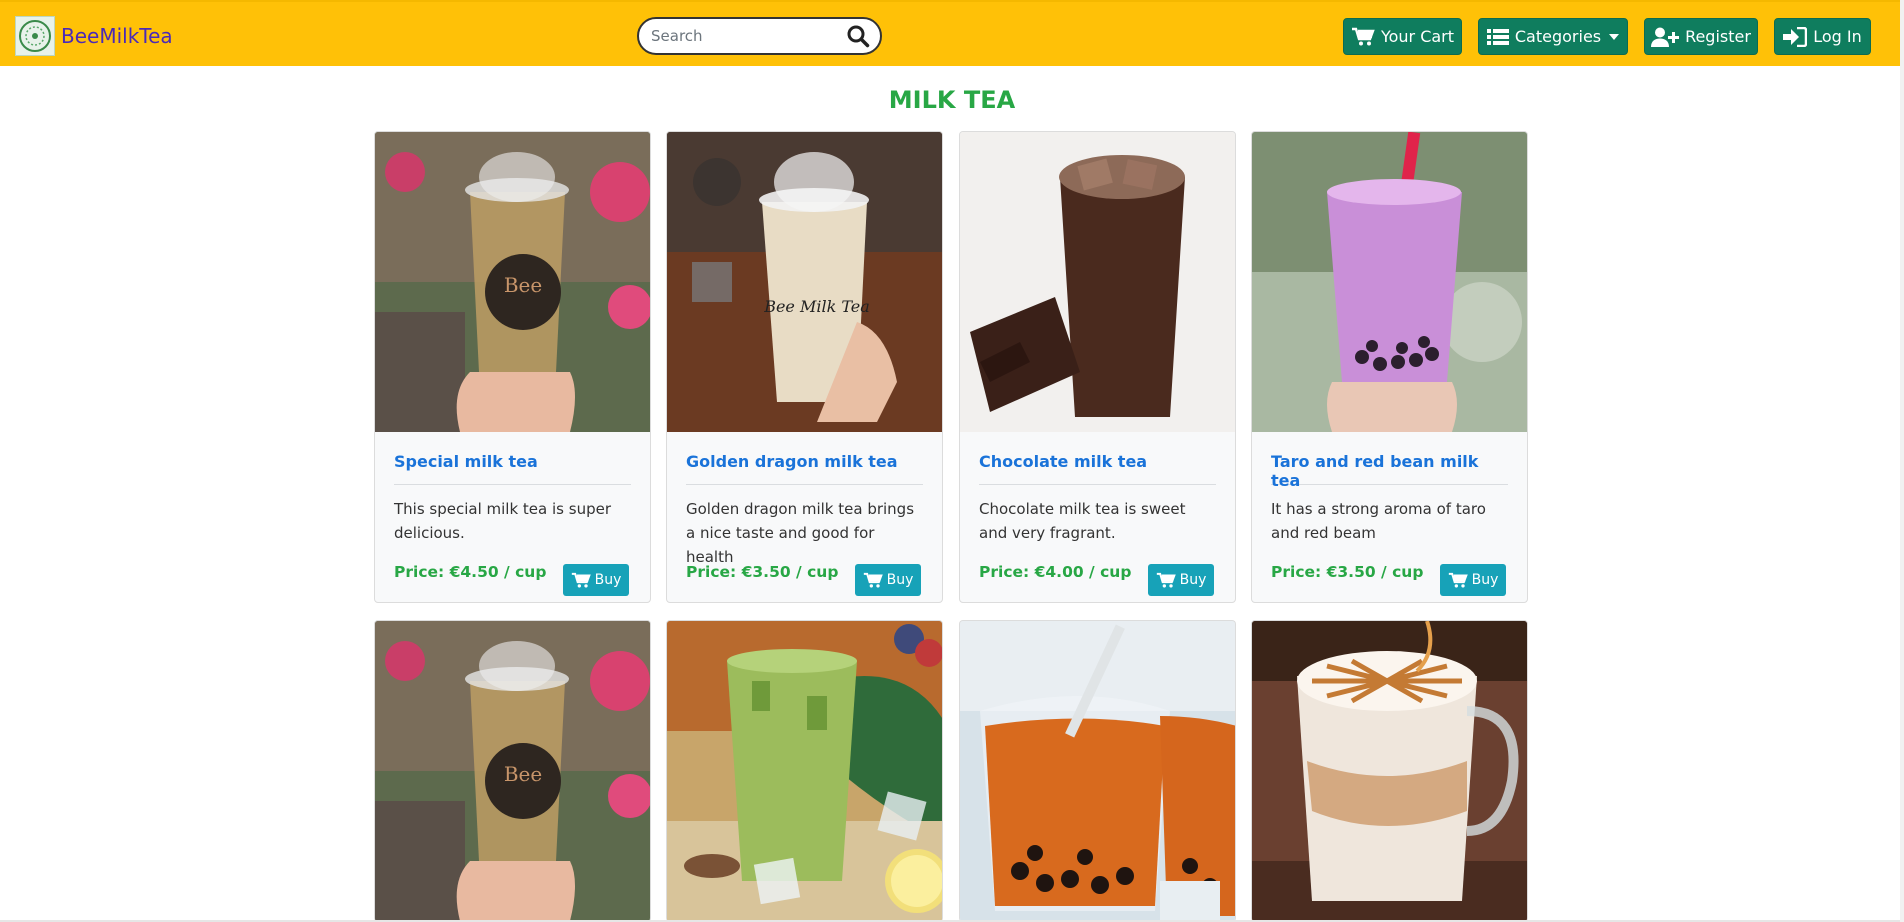 The image size is (1904, 922). Describe the element at coordinates (859, 37) in the screenshot. I see `search-icon` at that location.